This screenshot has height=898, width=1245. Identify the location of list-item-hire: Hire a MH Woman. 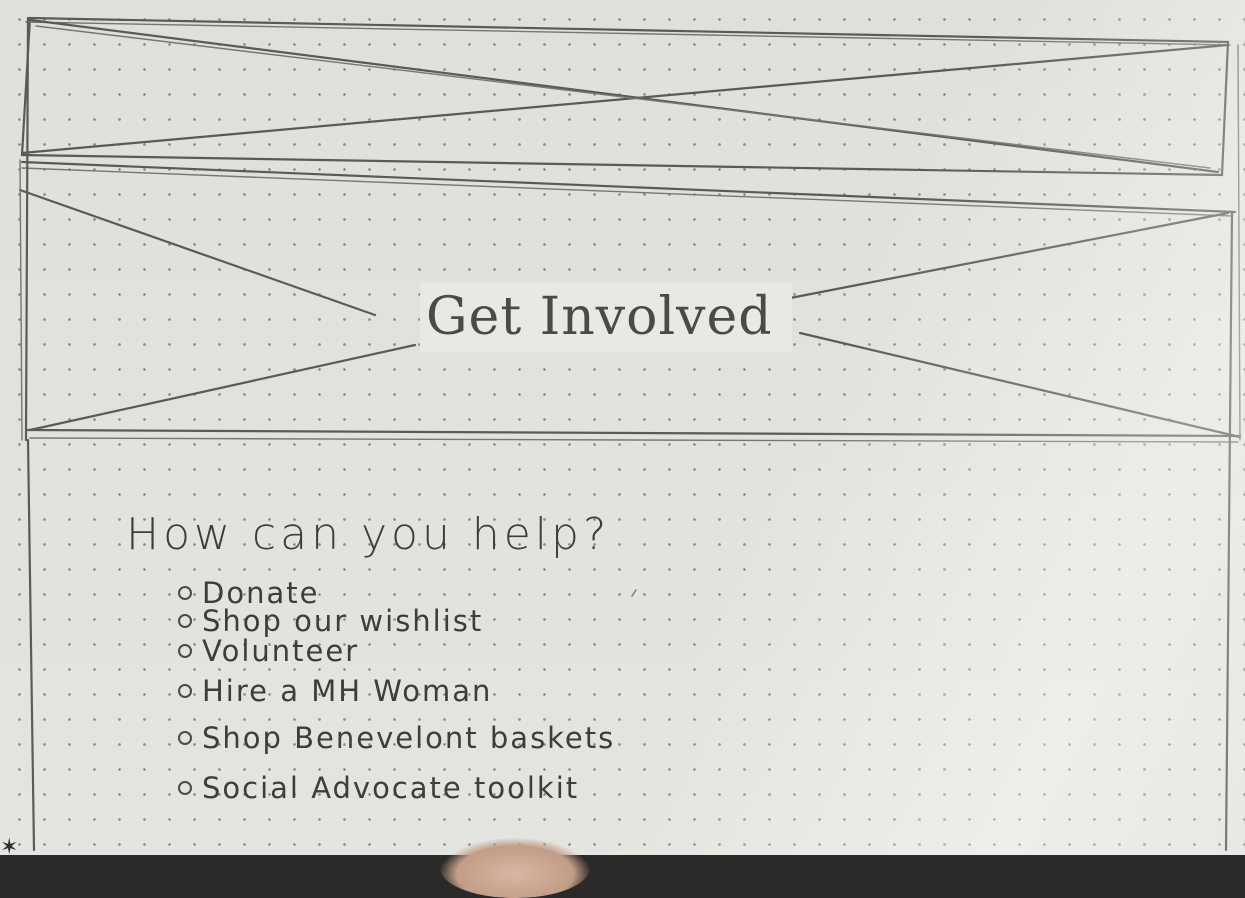
(335, 691).